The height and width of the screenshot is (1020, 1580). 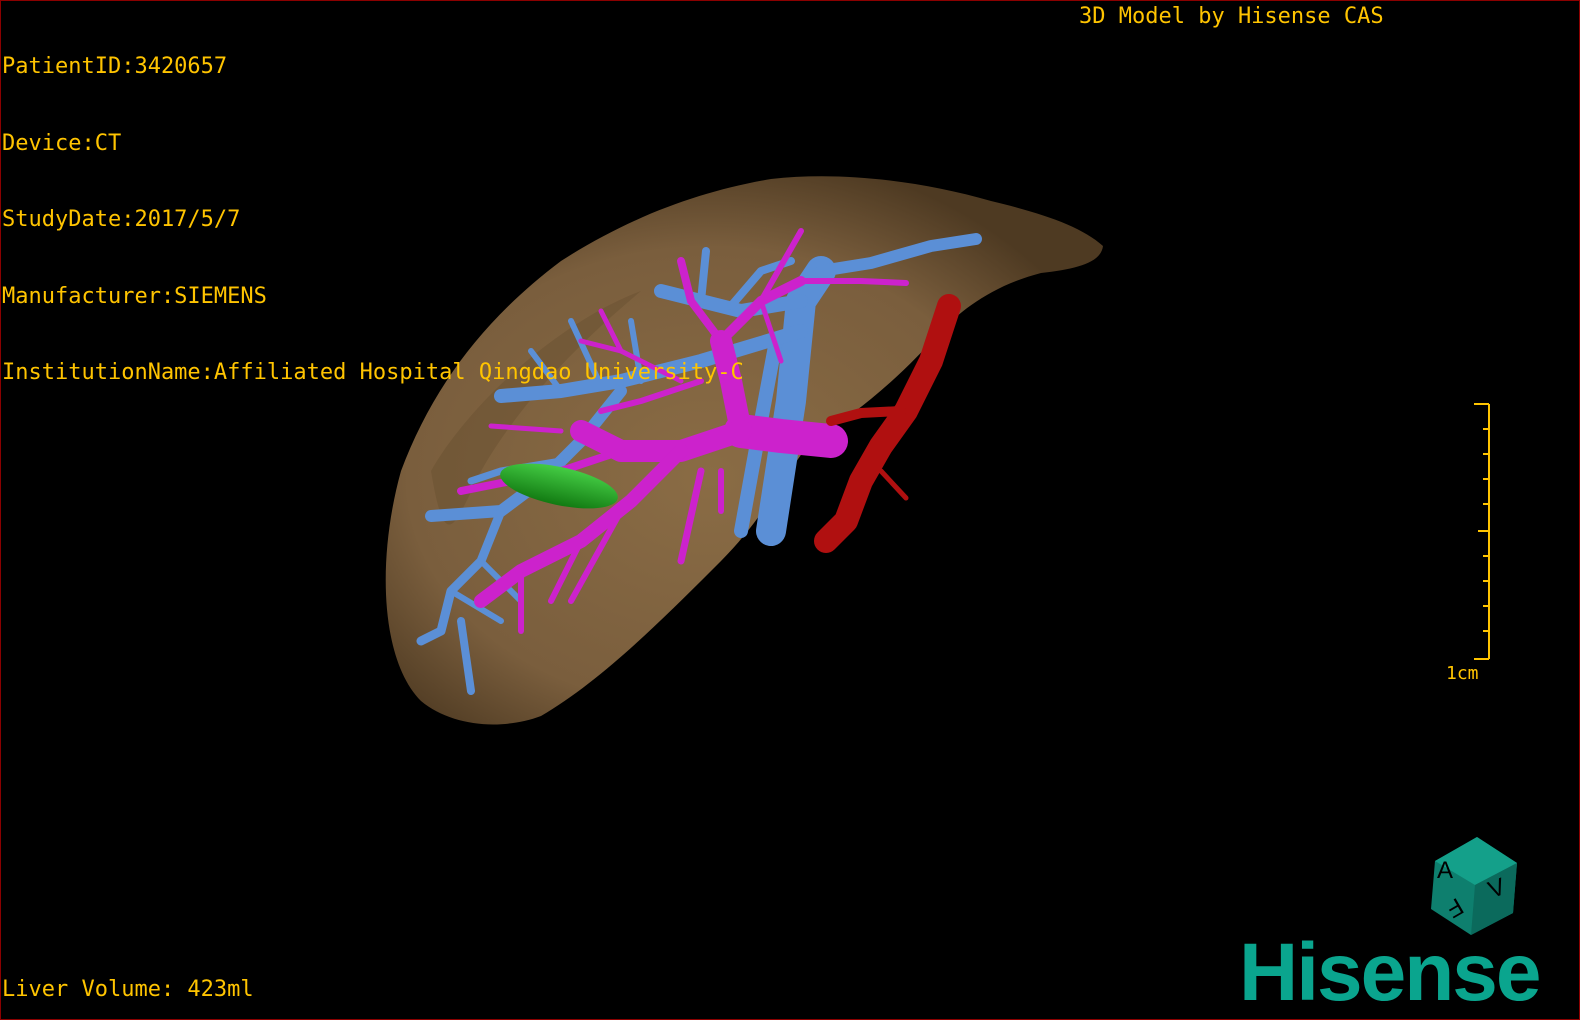 What do you see at coordinates (1469, 546) in the screenshot?
I see `scale-bar: 1cm` at bounding box center [1469, 546].